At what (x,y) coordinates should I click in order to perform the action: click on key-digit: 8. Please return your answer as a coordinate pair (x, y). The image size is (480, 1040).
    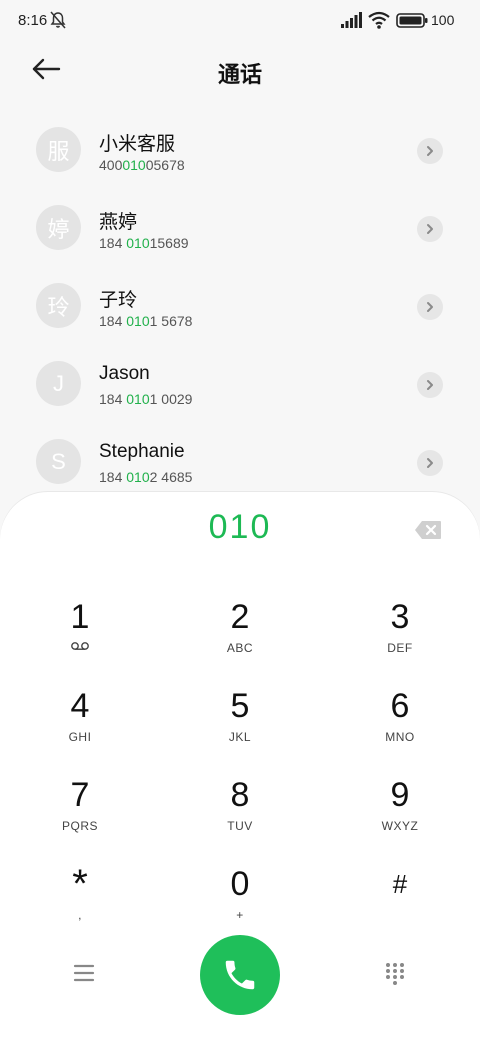
    Looking at the image, I should click on (240, 795).